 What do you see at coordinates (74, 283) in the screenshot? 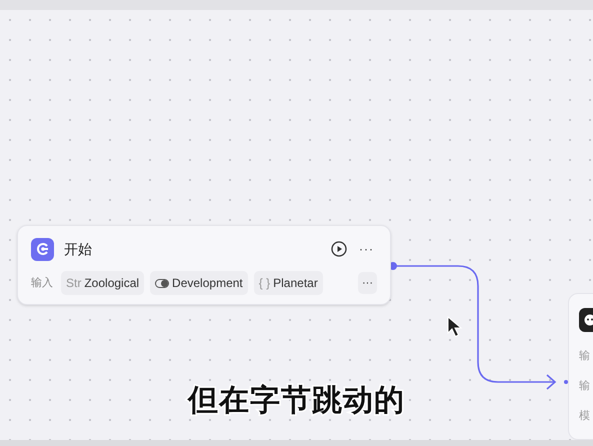
I see `type-label: Str` at bounding box center [74, 283].